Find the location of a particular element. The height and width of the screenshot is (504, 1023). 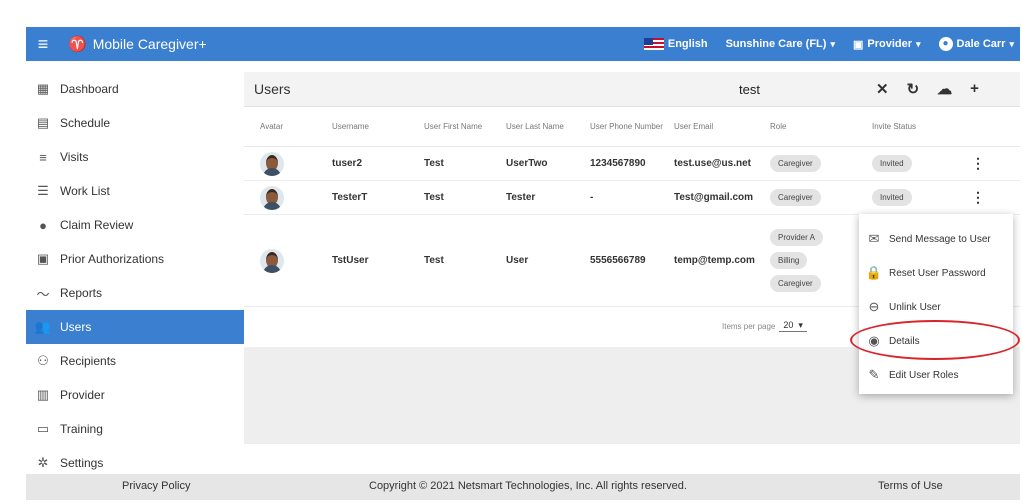

sidebar-item-label: Provider is located at coordinates (82, 395).